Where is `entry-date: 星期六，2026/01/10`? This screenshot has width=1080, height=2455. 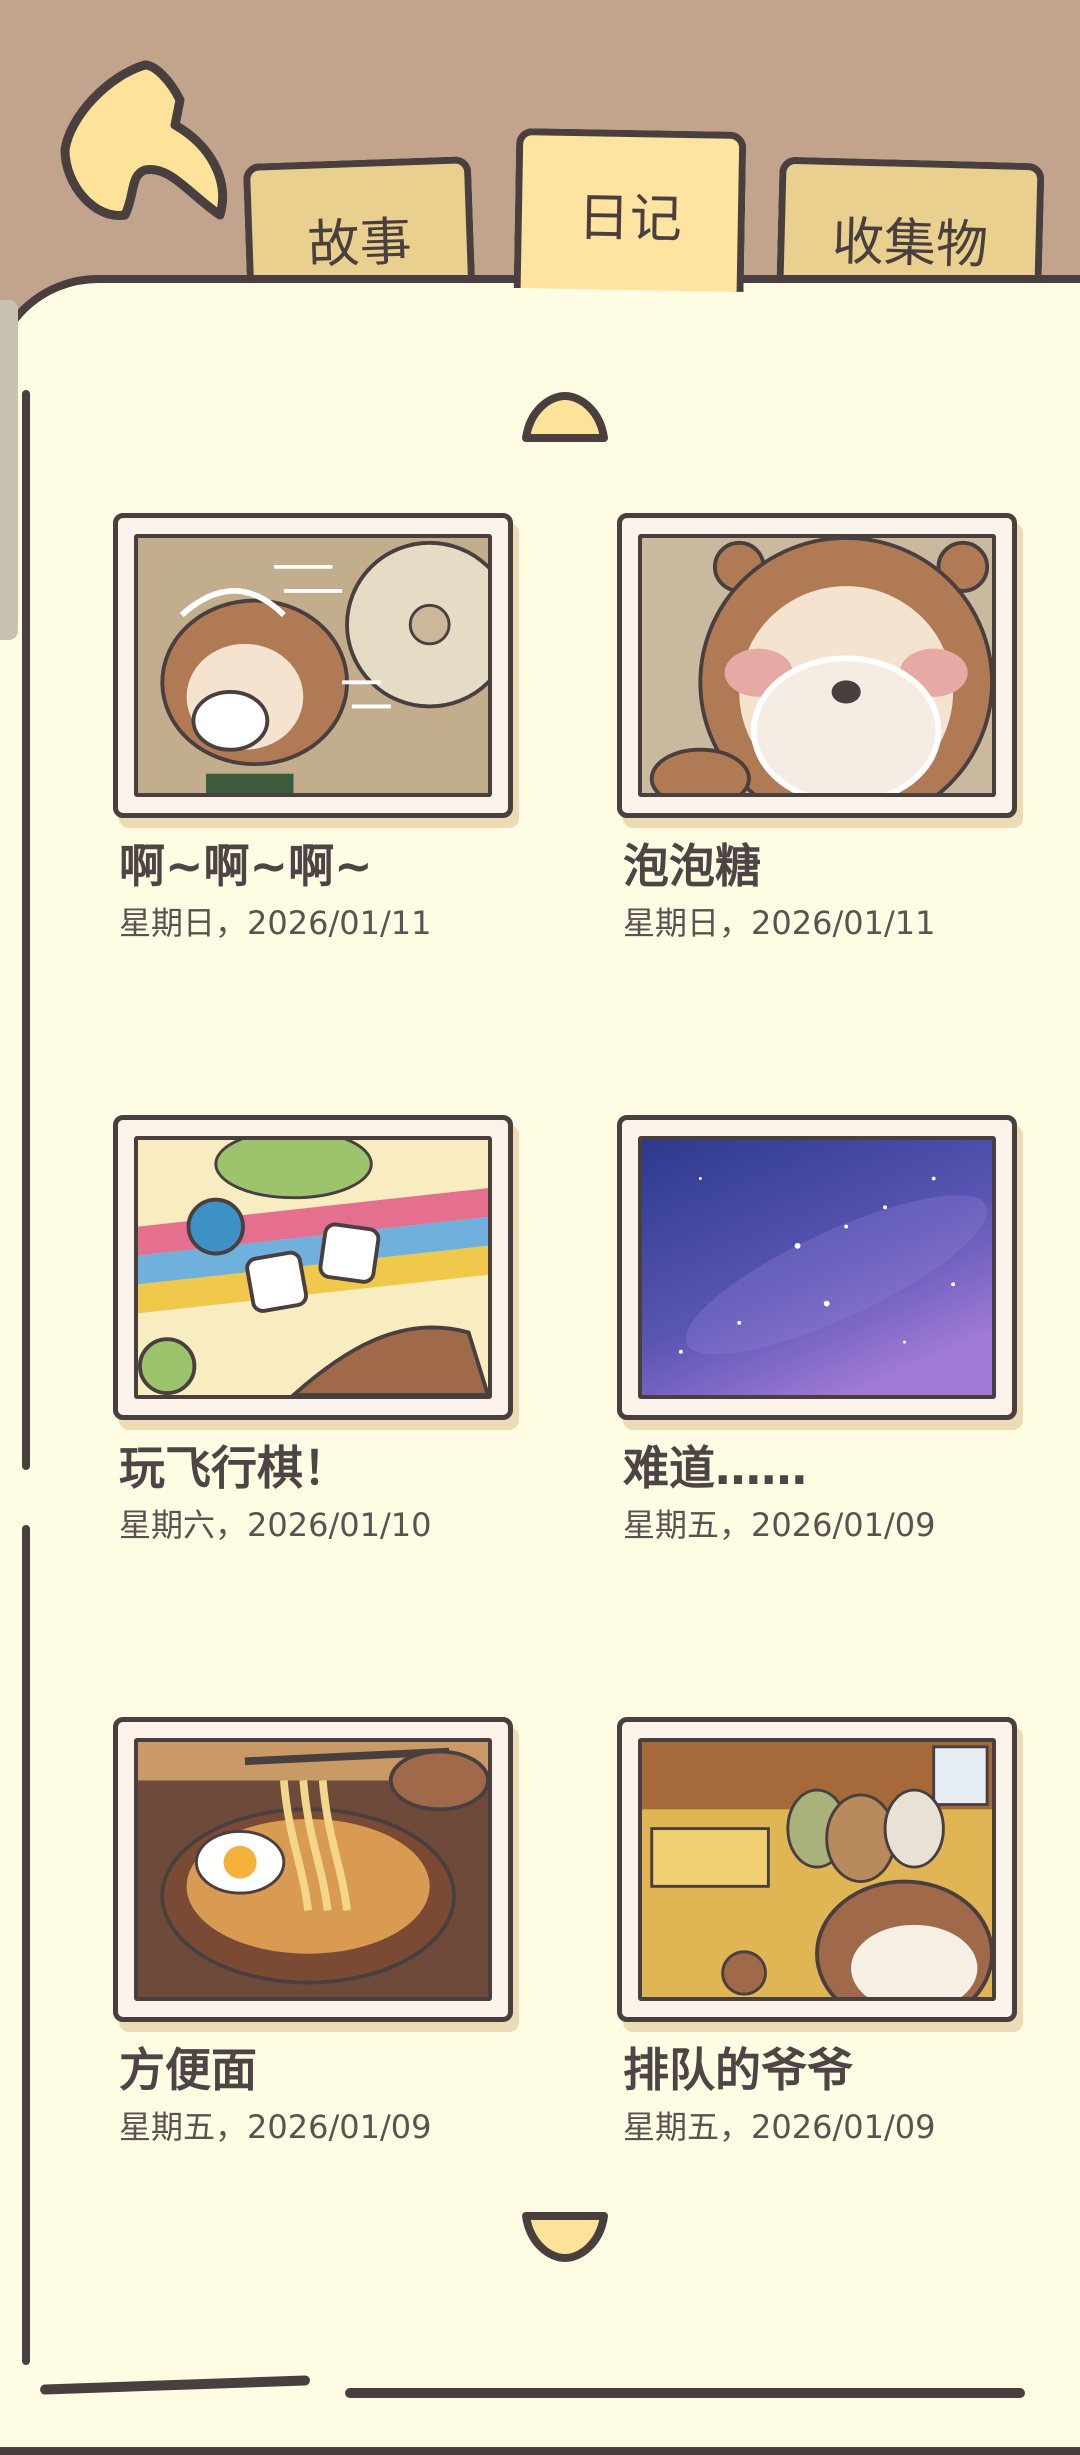
entry-date: 星期六，2026/01/10 is located at coordinates (275, 1525).